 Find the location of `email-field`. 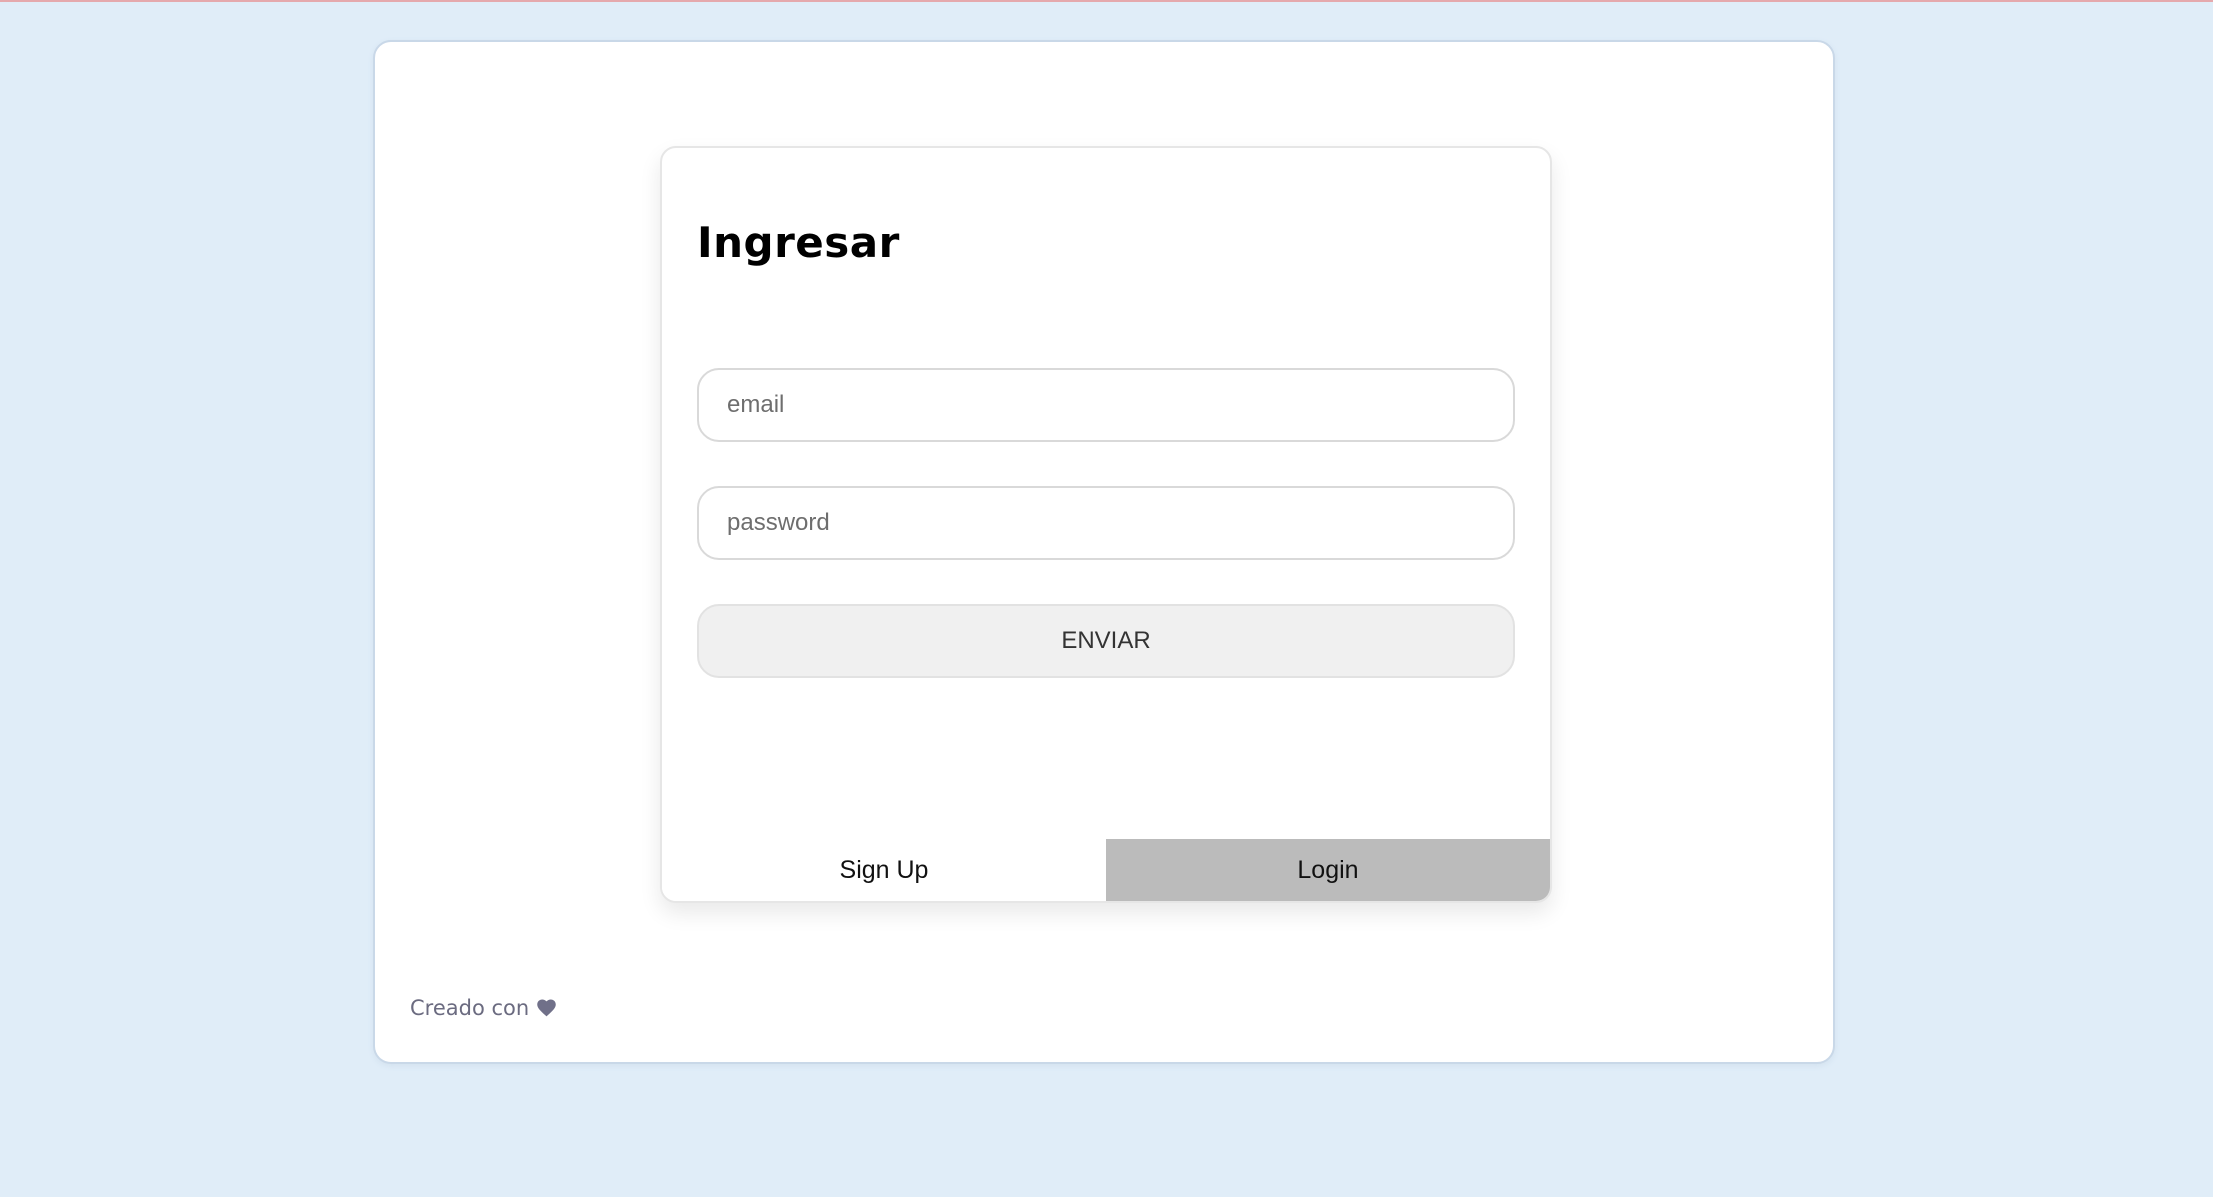

email-field is located at coordinates (1106, 405).